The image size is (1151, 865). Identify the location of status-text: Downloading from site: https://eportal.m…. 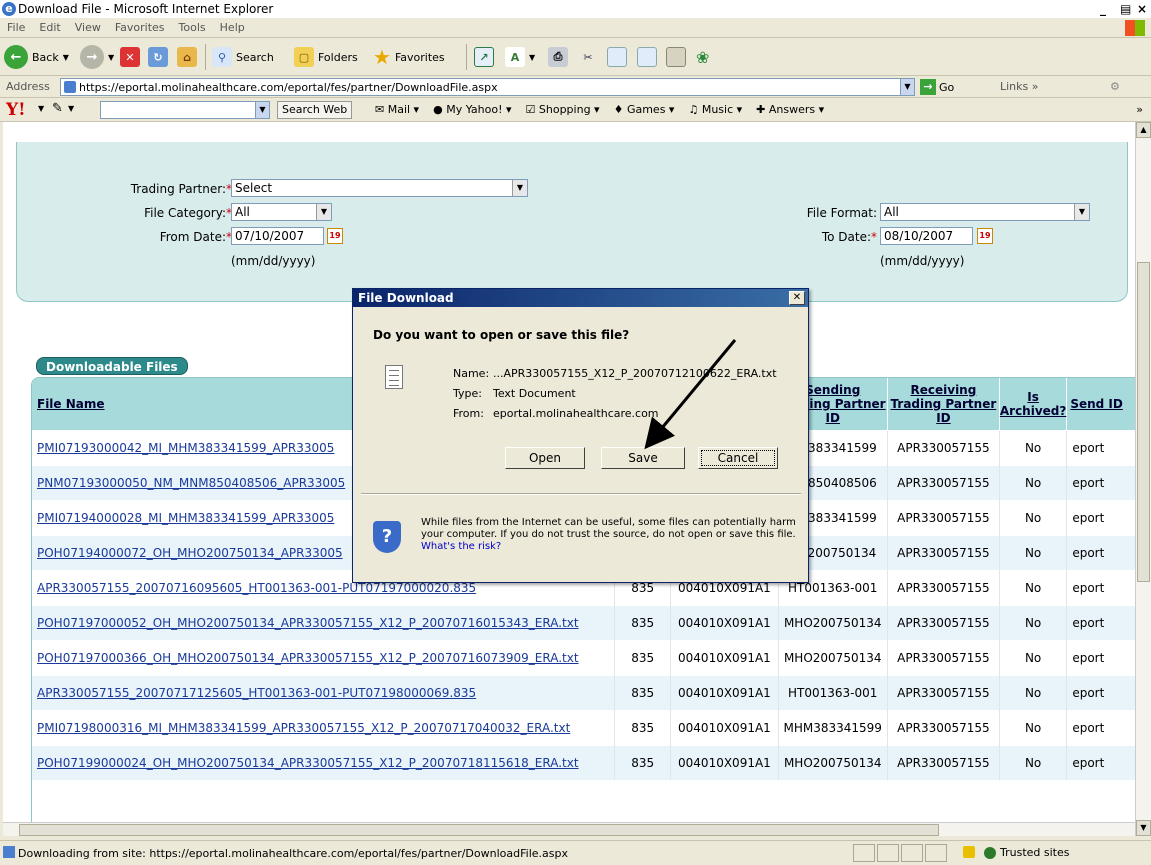
(293, 853).